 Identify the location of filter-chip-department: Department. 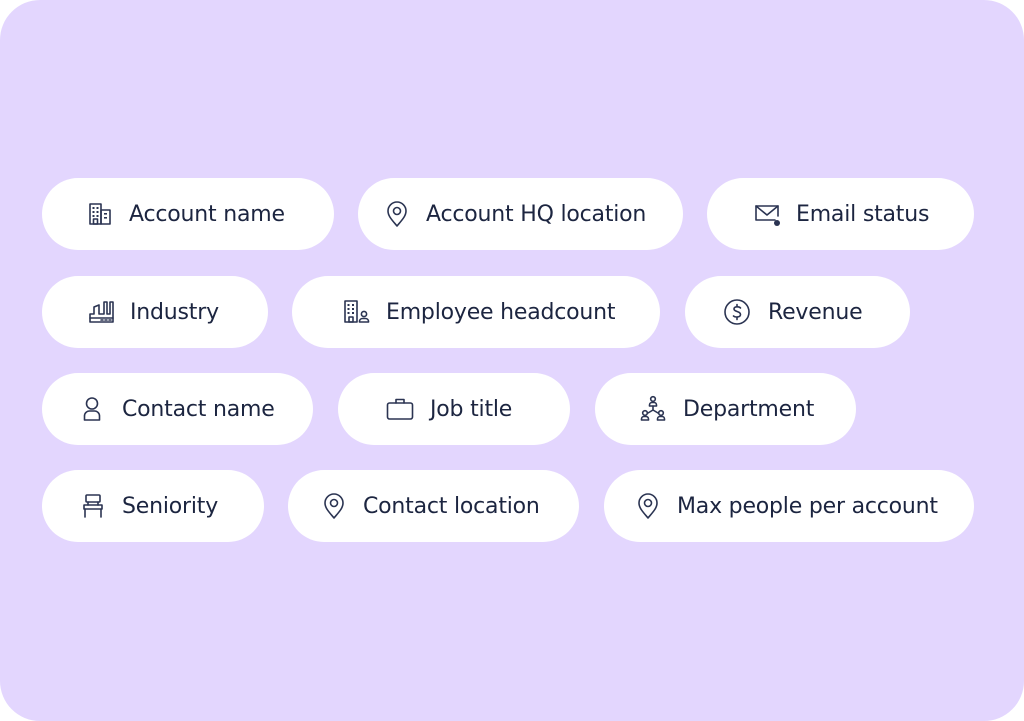
(725, 409).